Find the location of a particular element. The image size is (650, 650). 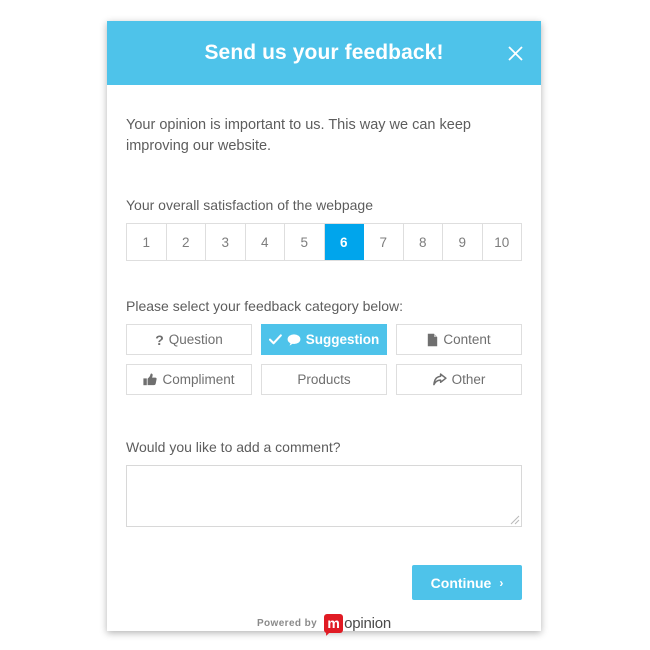

category-button-label: Suggestion is located at coordinates (342, 339).